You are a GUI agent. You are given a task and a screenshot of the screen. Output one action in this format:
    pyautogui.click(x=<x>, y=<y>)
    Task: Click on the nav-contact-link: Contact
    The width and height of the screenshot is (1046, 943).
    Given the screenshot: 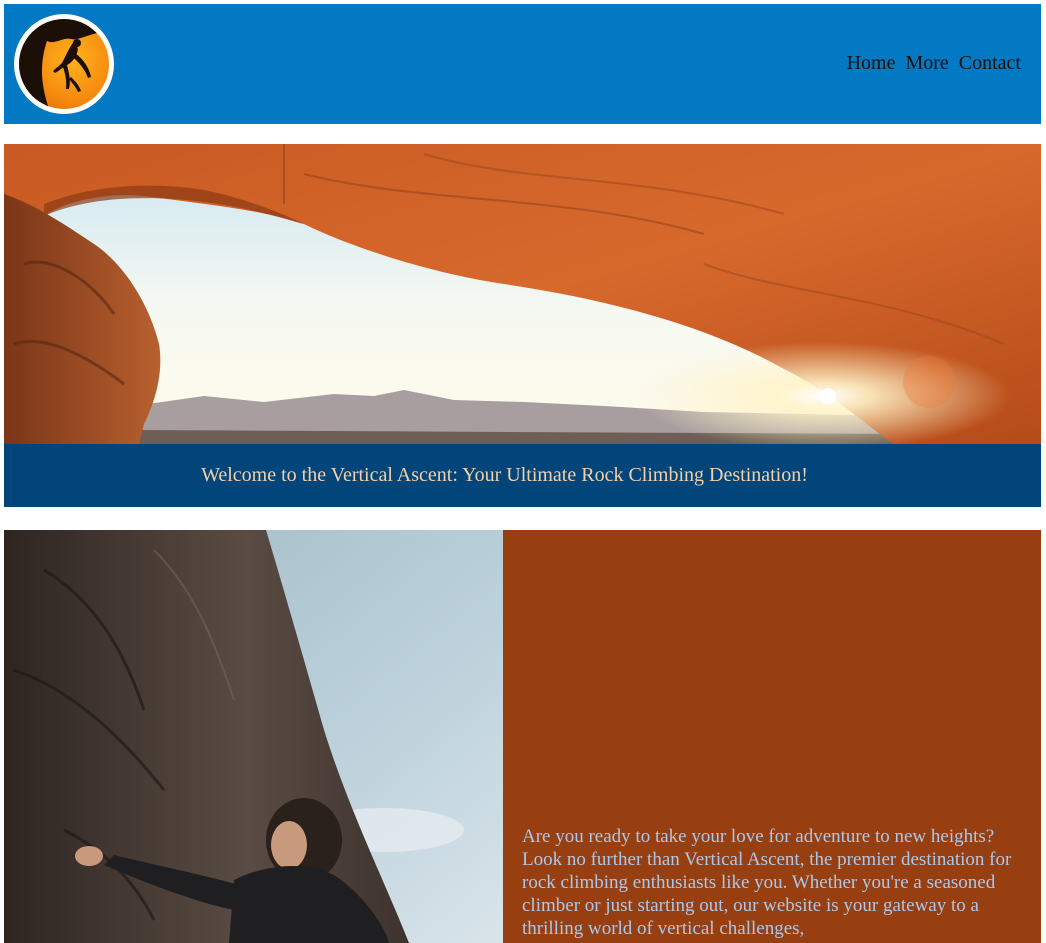 What is the action you would take?
    pyautogui.click(x=990, y=63)
    